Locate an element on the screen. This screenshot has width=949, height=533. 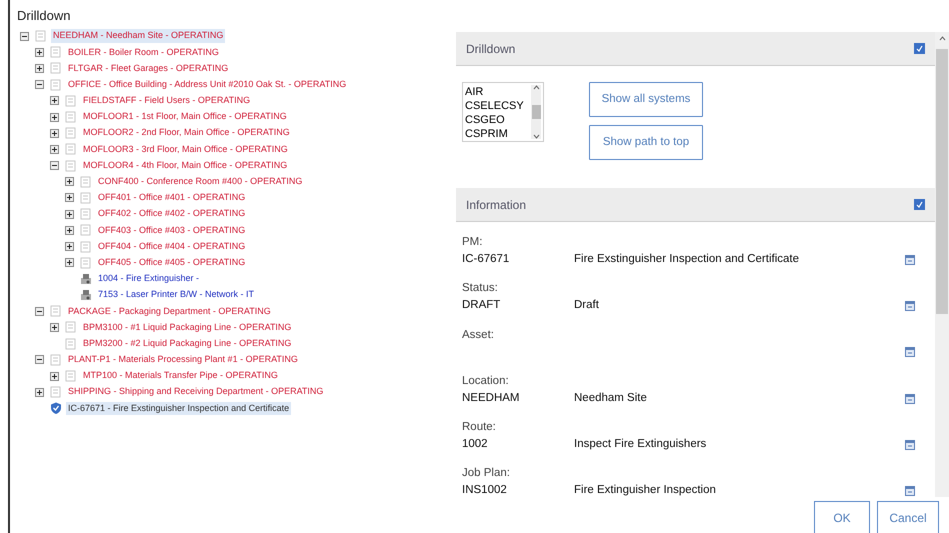
tree-item: FIELDSTAFF - Field Users - OPERATING is located at coordinates (166, 101).